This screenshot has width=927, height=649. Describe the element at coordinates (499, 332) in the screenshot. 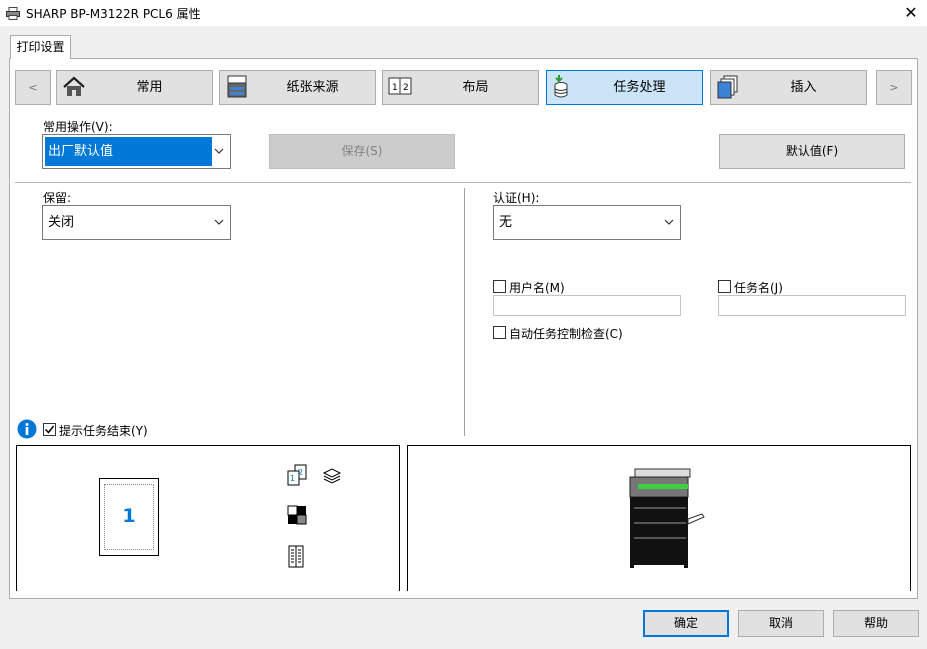

I see `auto-job-control-checkbox` at that location.